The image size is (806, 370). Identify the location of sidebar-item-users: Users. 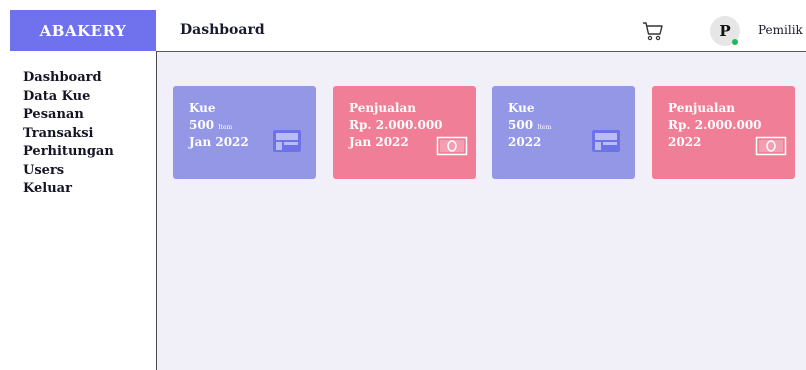
(89, 171).